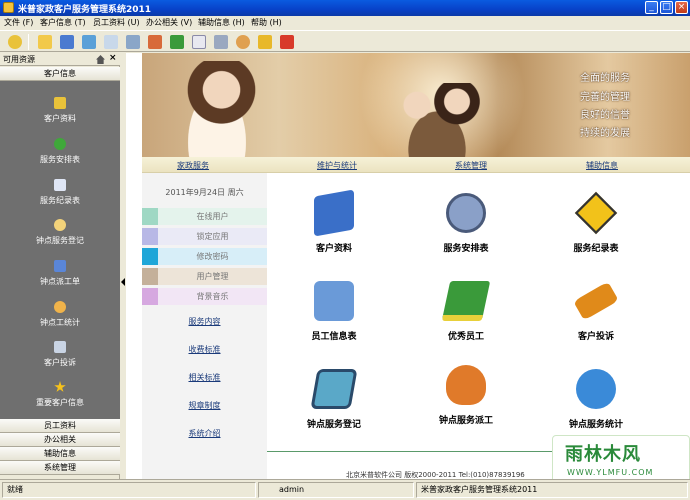  I want to click on nav-item-hourly-stats: 钟点工统计, so click(60, 321).